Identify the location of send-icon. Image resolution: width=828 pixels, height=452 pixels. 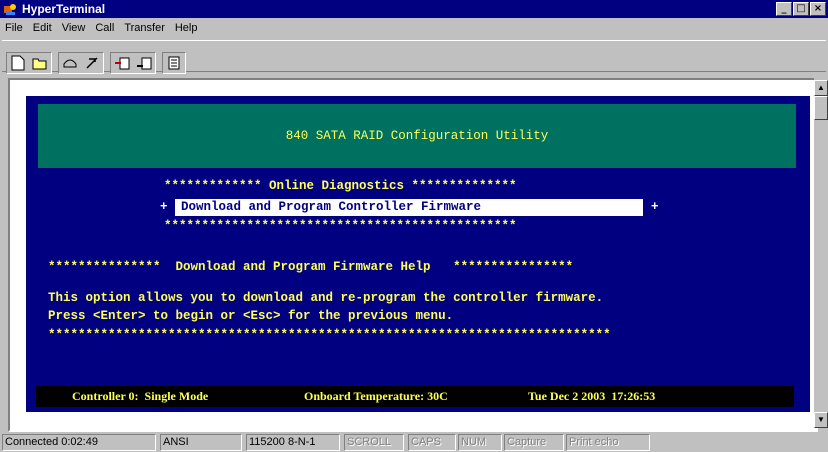
(122, 63).